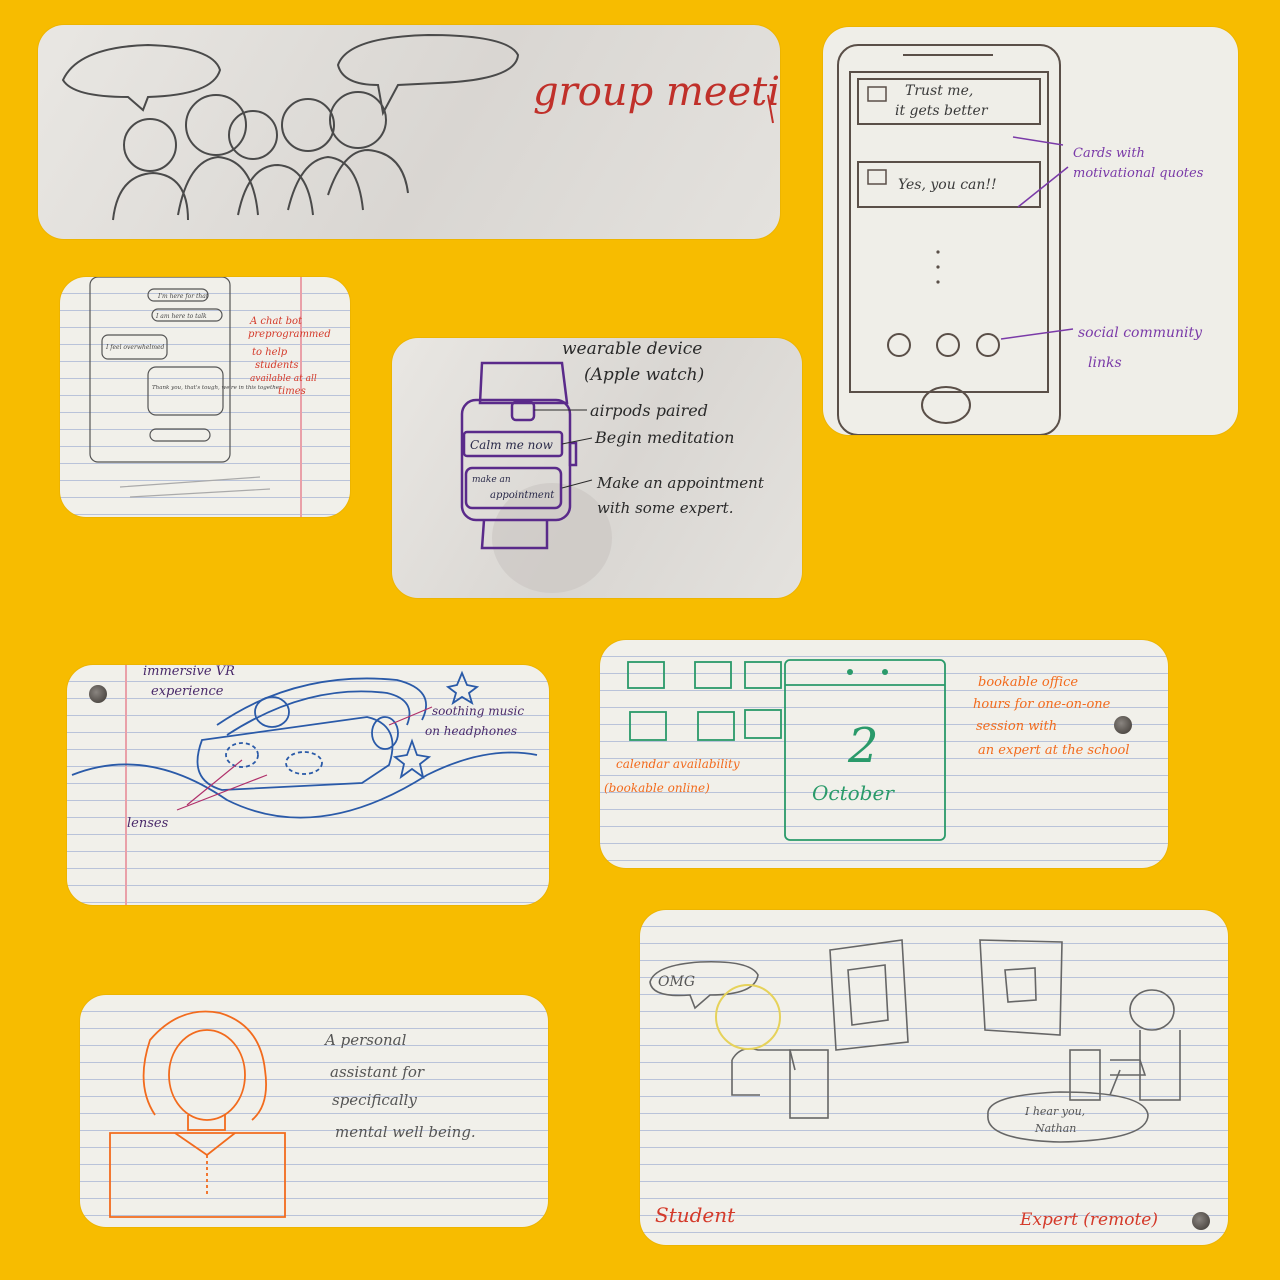 The height and width of the screenshot is (1280, 1280). I want to click on student-bubble-text: OMG, so click(676, 982).